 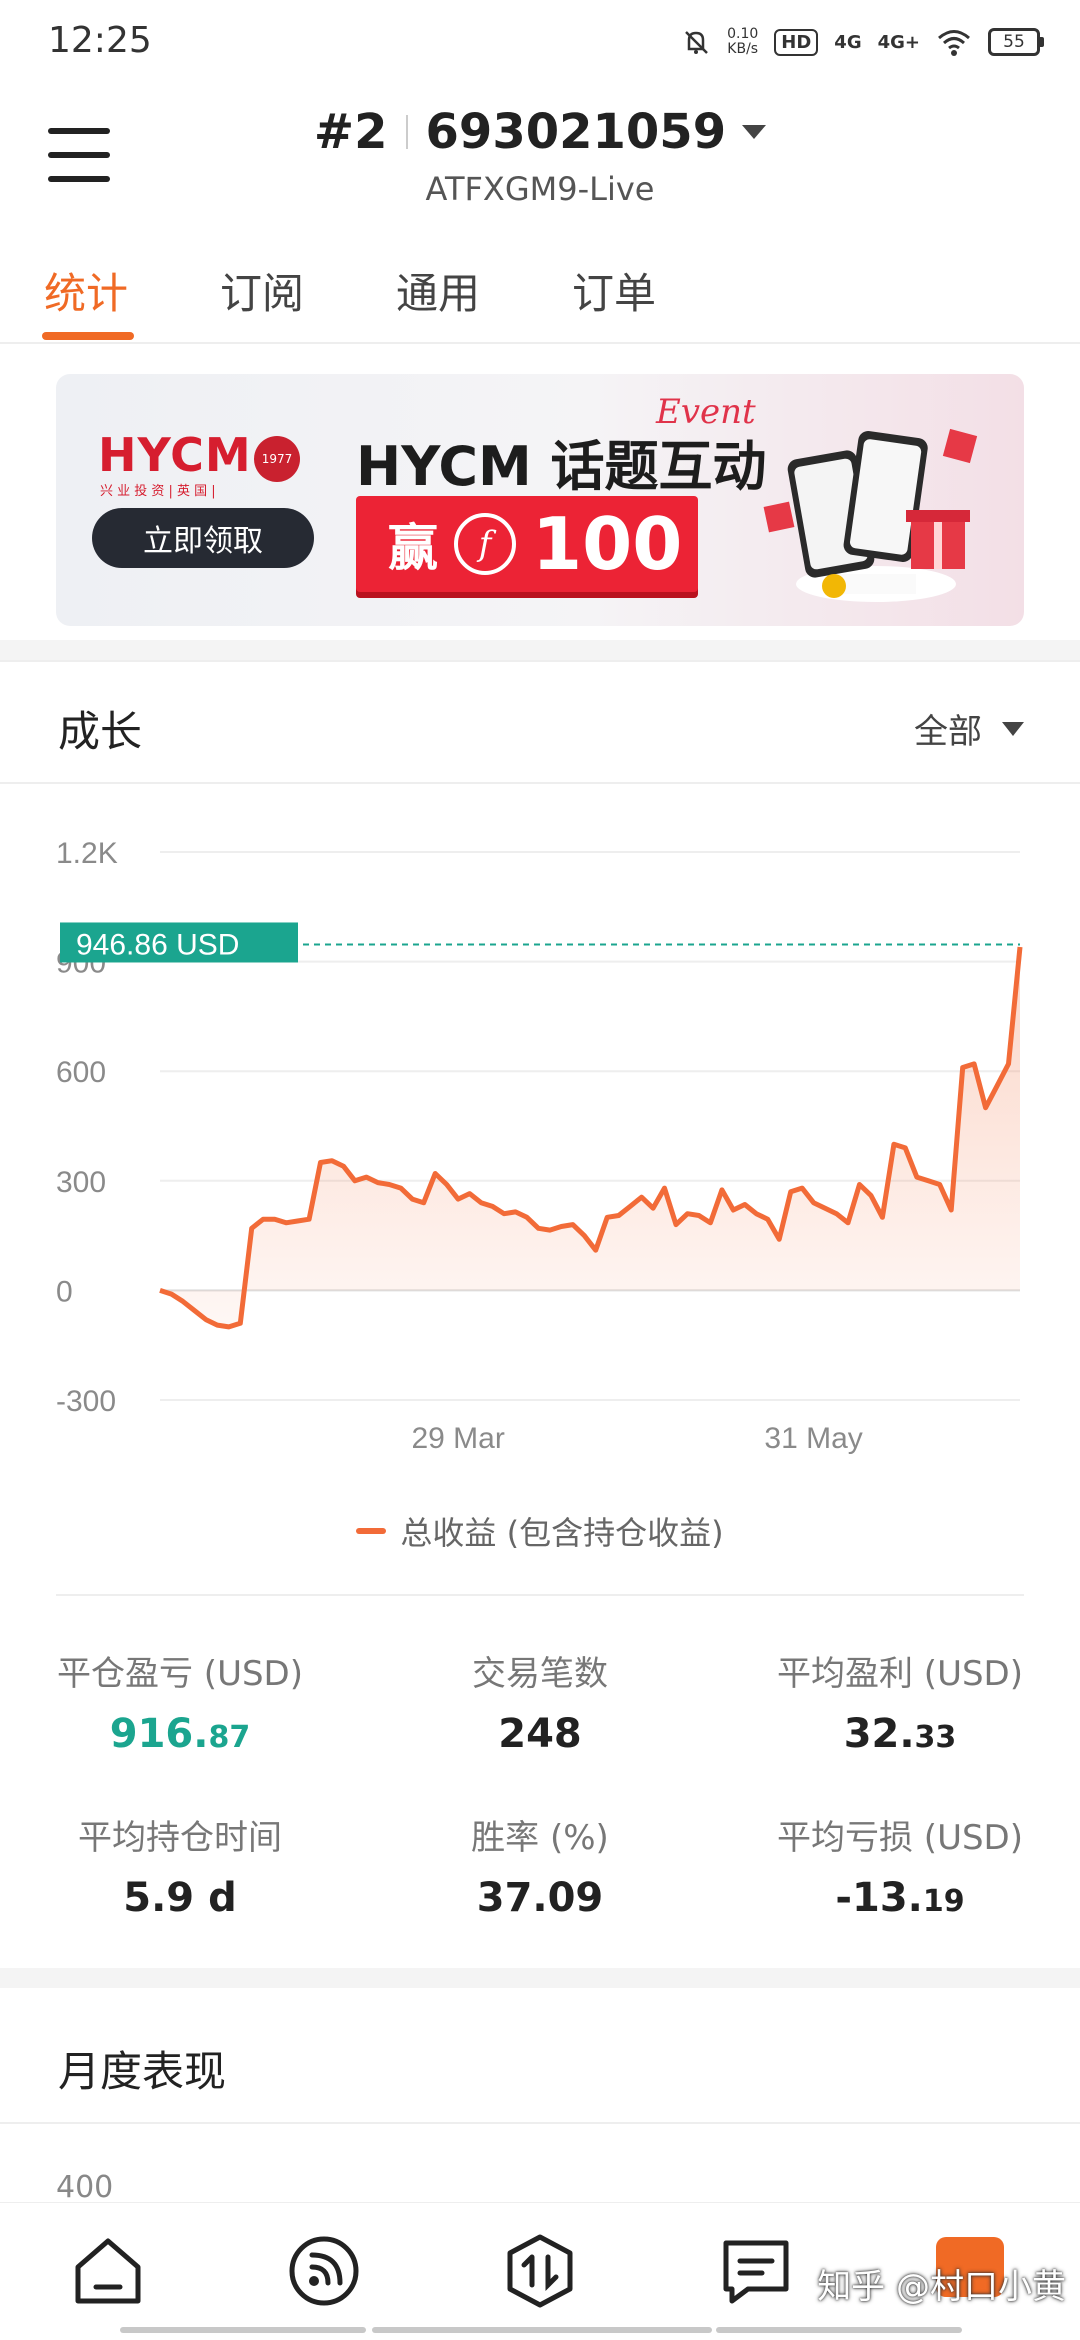 I want to click on growth-header: 成长 全部, so click(x=540, y=722).